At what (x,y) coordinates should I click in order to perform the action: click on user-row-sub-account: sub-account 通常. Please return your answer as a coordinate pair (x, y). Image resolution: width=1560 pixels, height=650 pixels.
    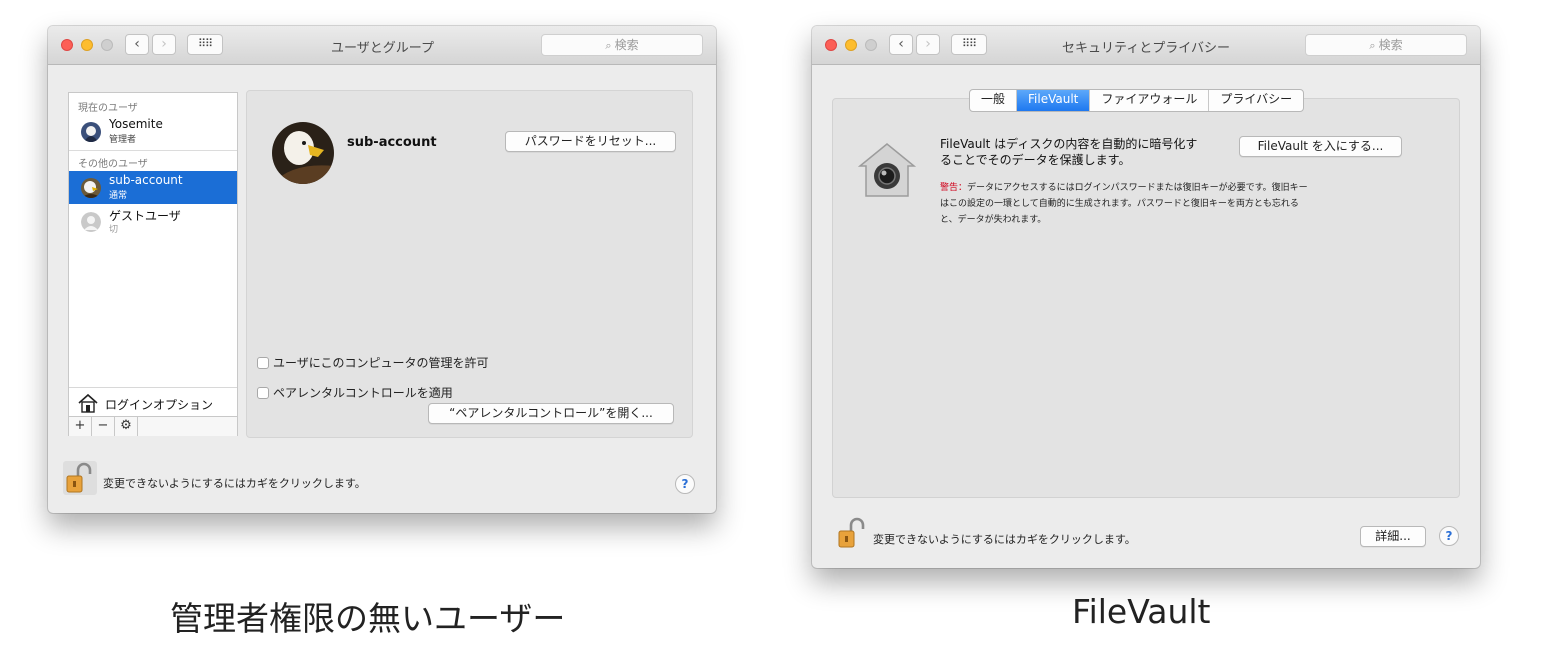
    Looking at the image, I should click on (153, 187).